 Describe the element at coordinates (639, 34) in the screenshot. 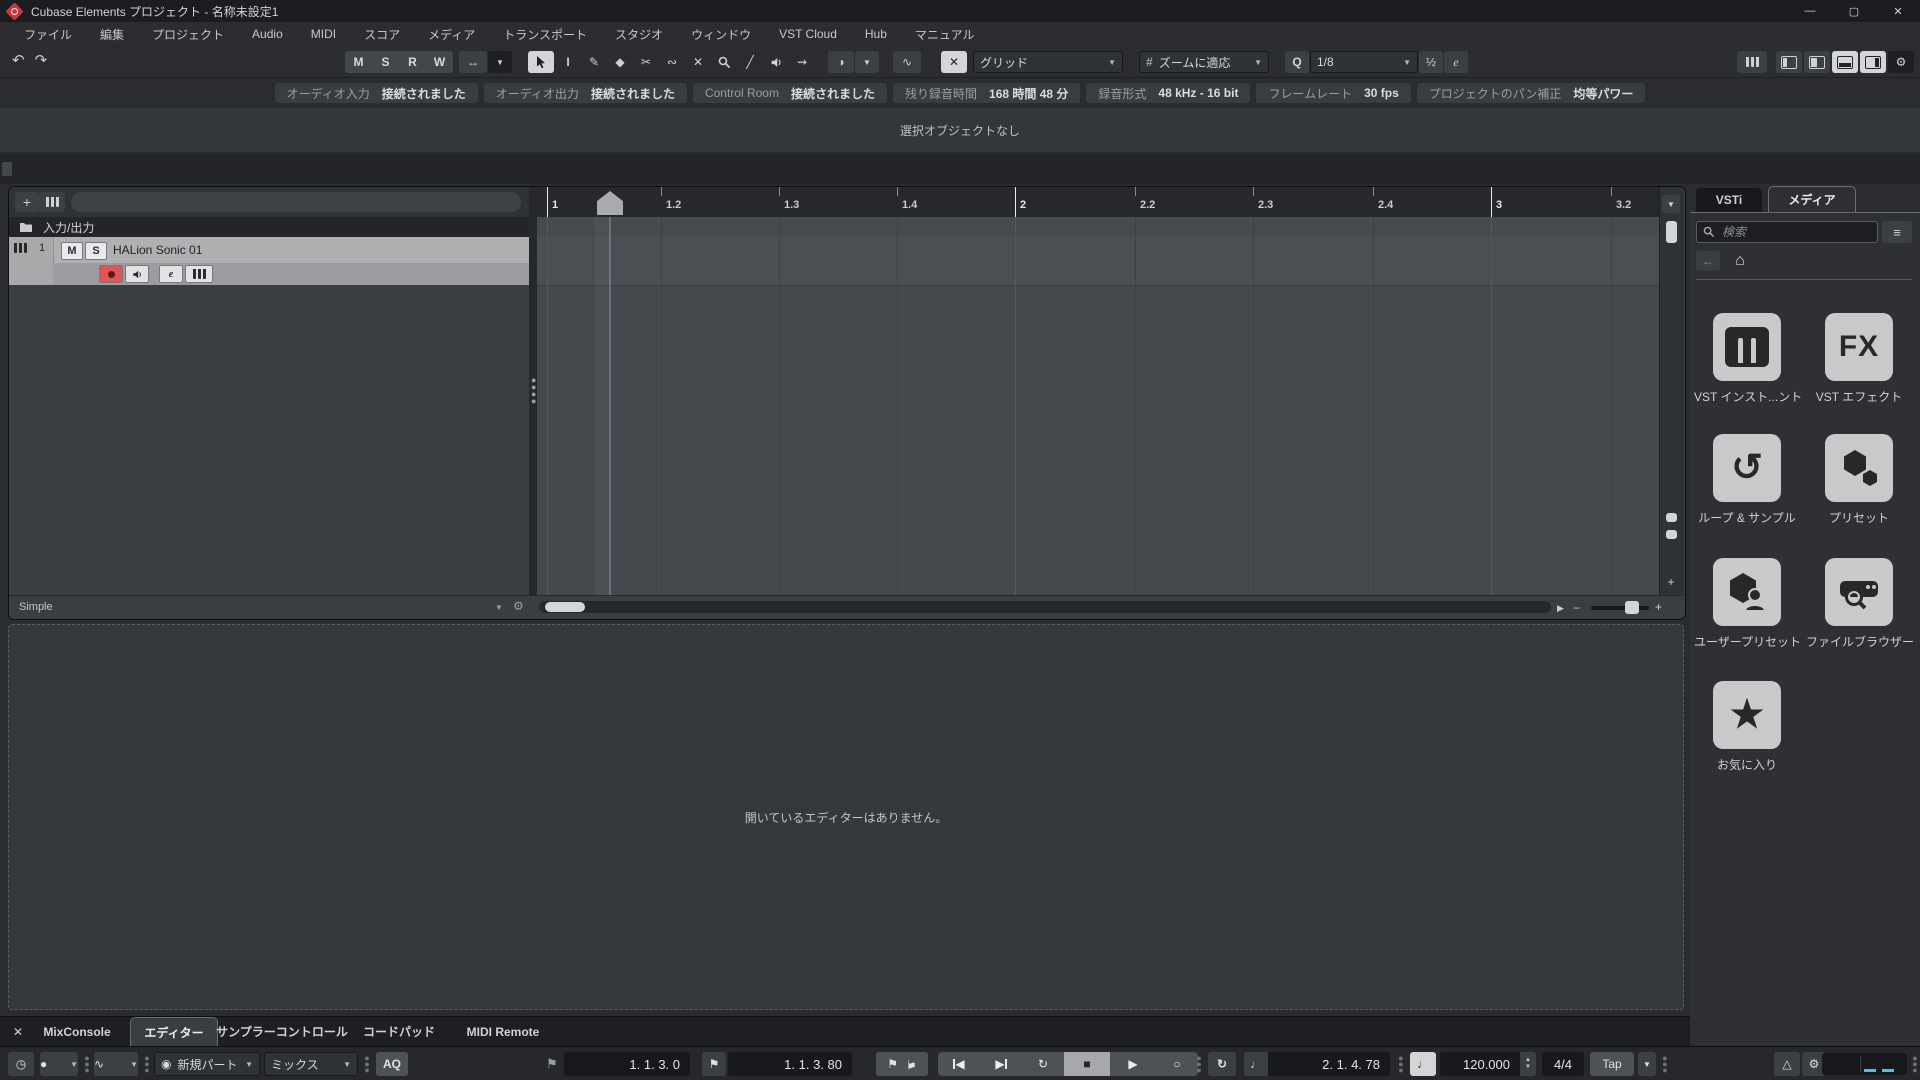

I see `menu-studio: スタジオ` at that location.